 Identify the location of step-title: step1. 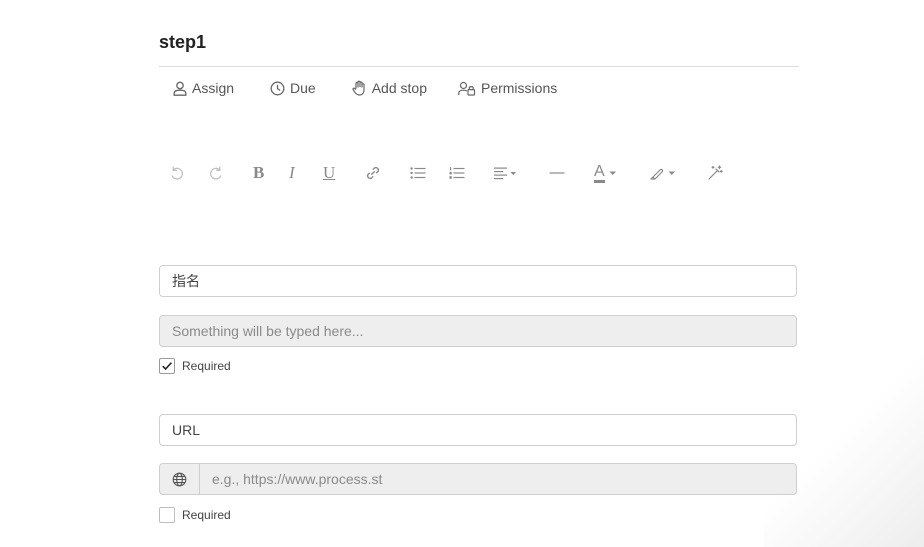
(182, 42).